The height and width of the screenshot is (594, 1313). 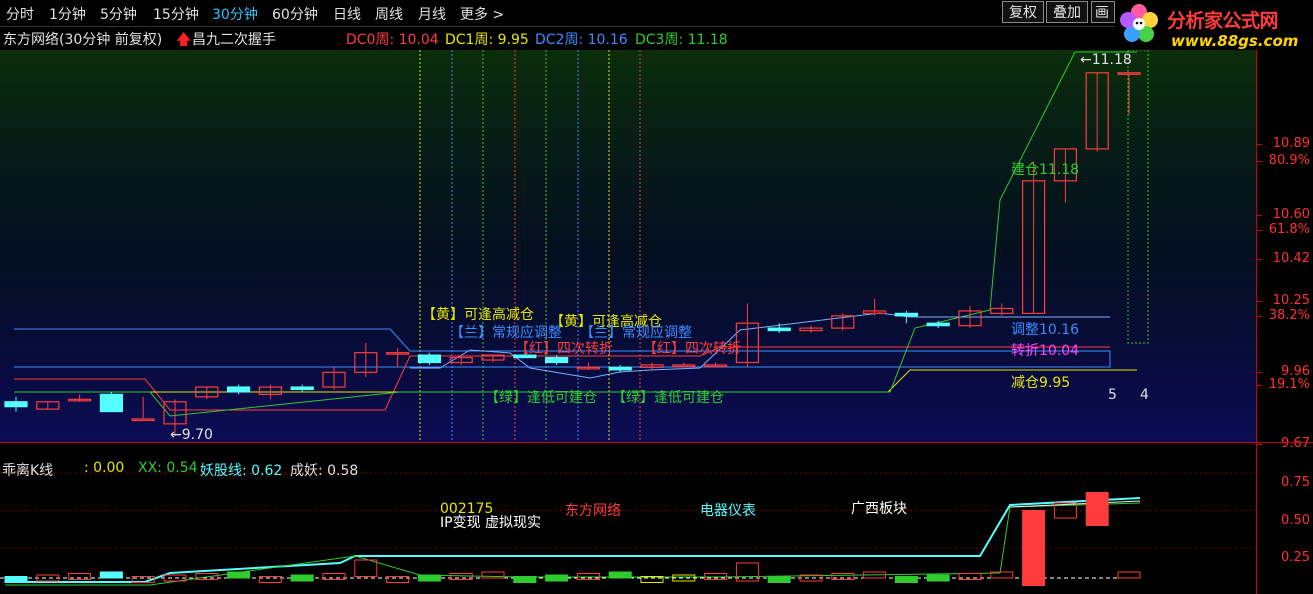 What do you see at coordinates (1045, 330) in the screenshot?
I see `tiaozheng-label: 调整10.16` at bounding box center [1045, 330].